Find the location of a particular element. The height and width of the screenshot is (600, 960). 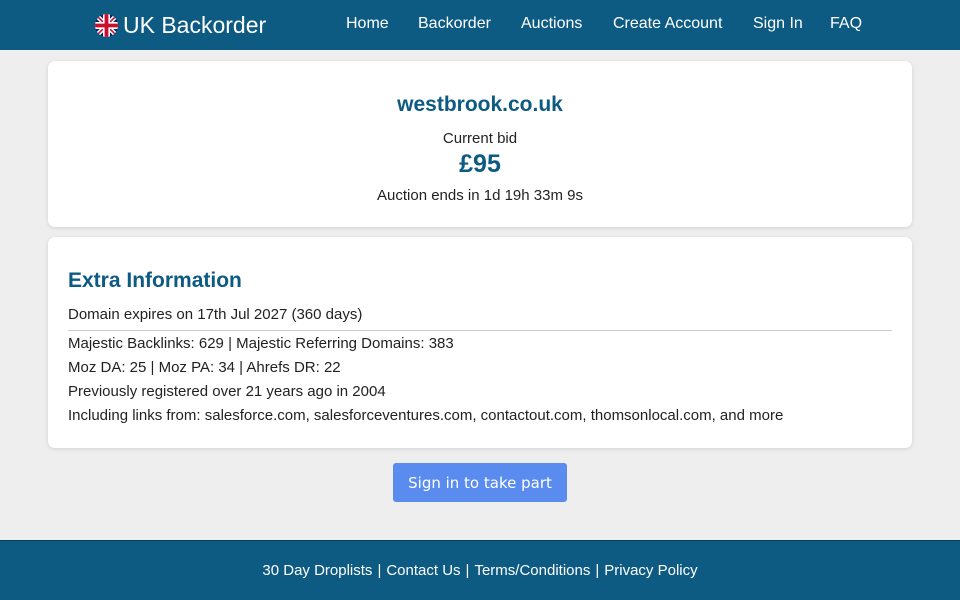

footer-link-privacy: Privacy Policy is located at coordinates (650, 570).